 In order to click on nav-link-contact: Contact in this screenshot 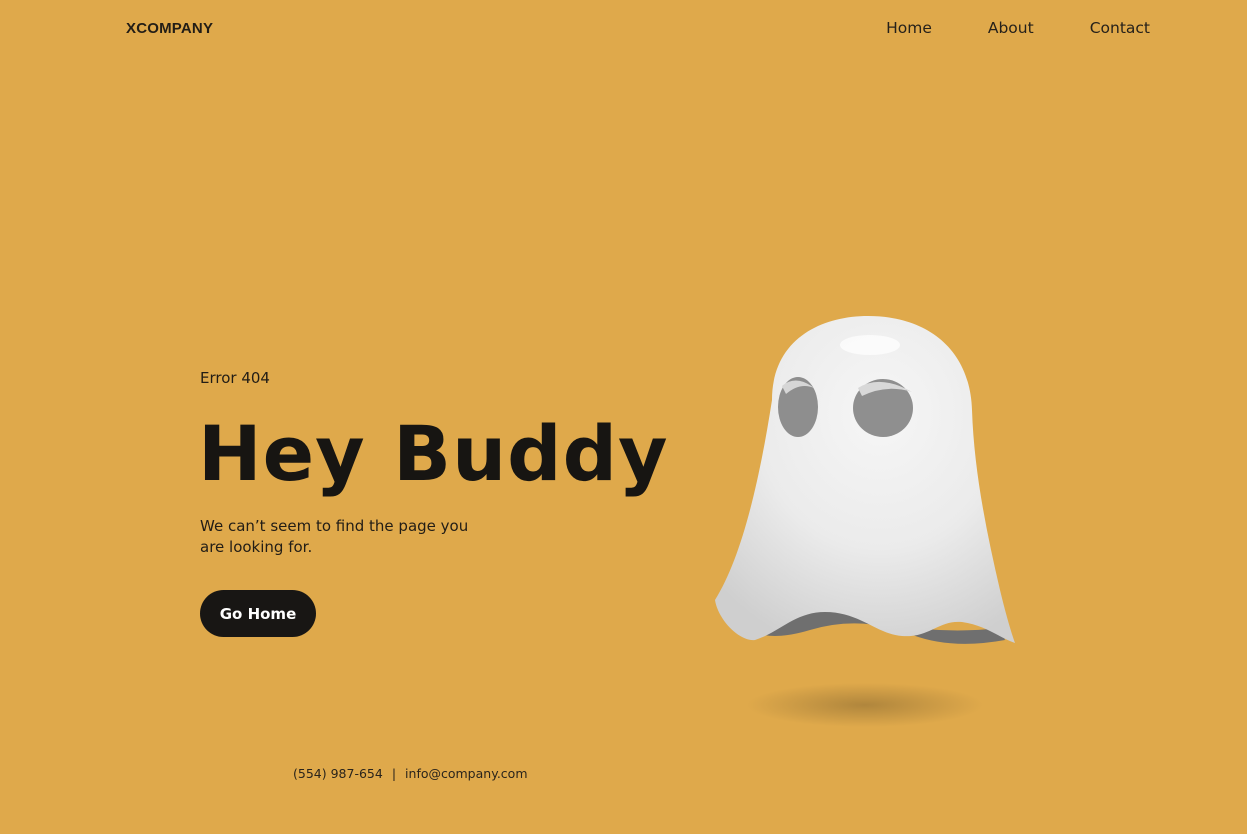, I will do `click(1120, 28)`.